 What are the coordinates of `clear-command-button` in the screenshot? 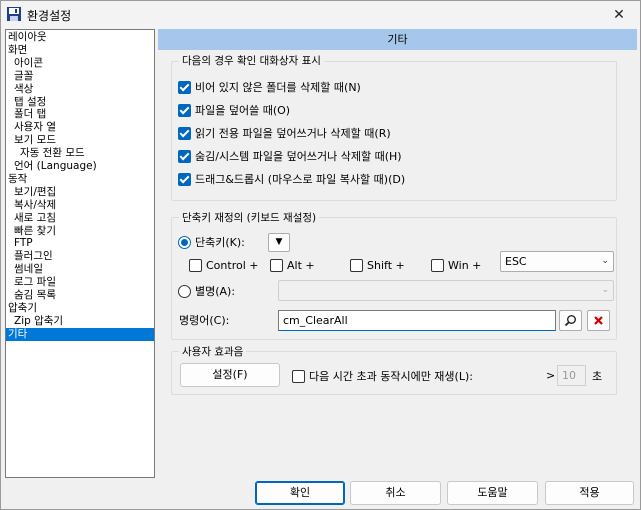 It's located at (598, 320).